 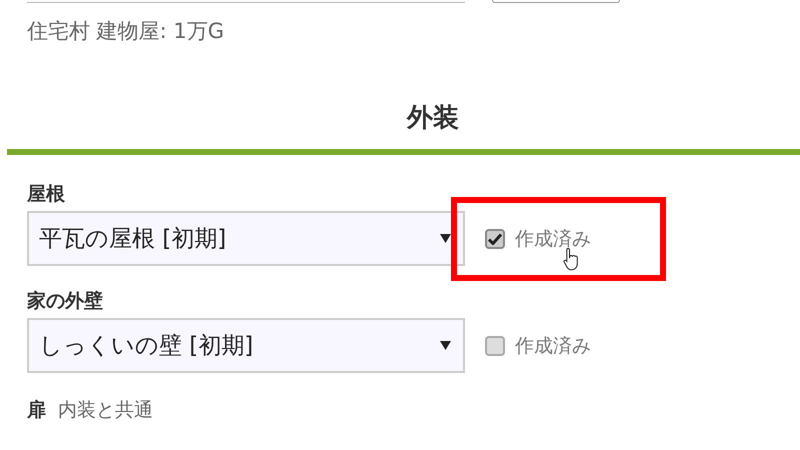 I want to click on field-label: 家の外壁, so click(x=65, y=301).